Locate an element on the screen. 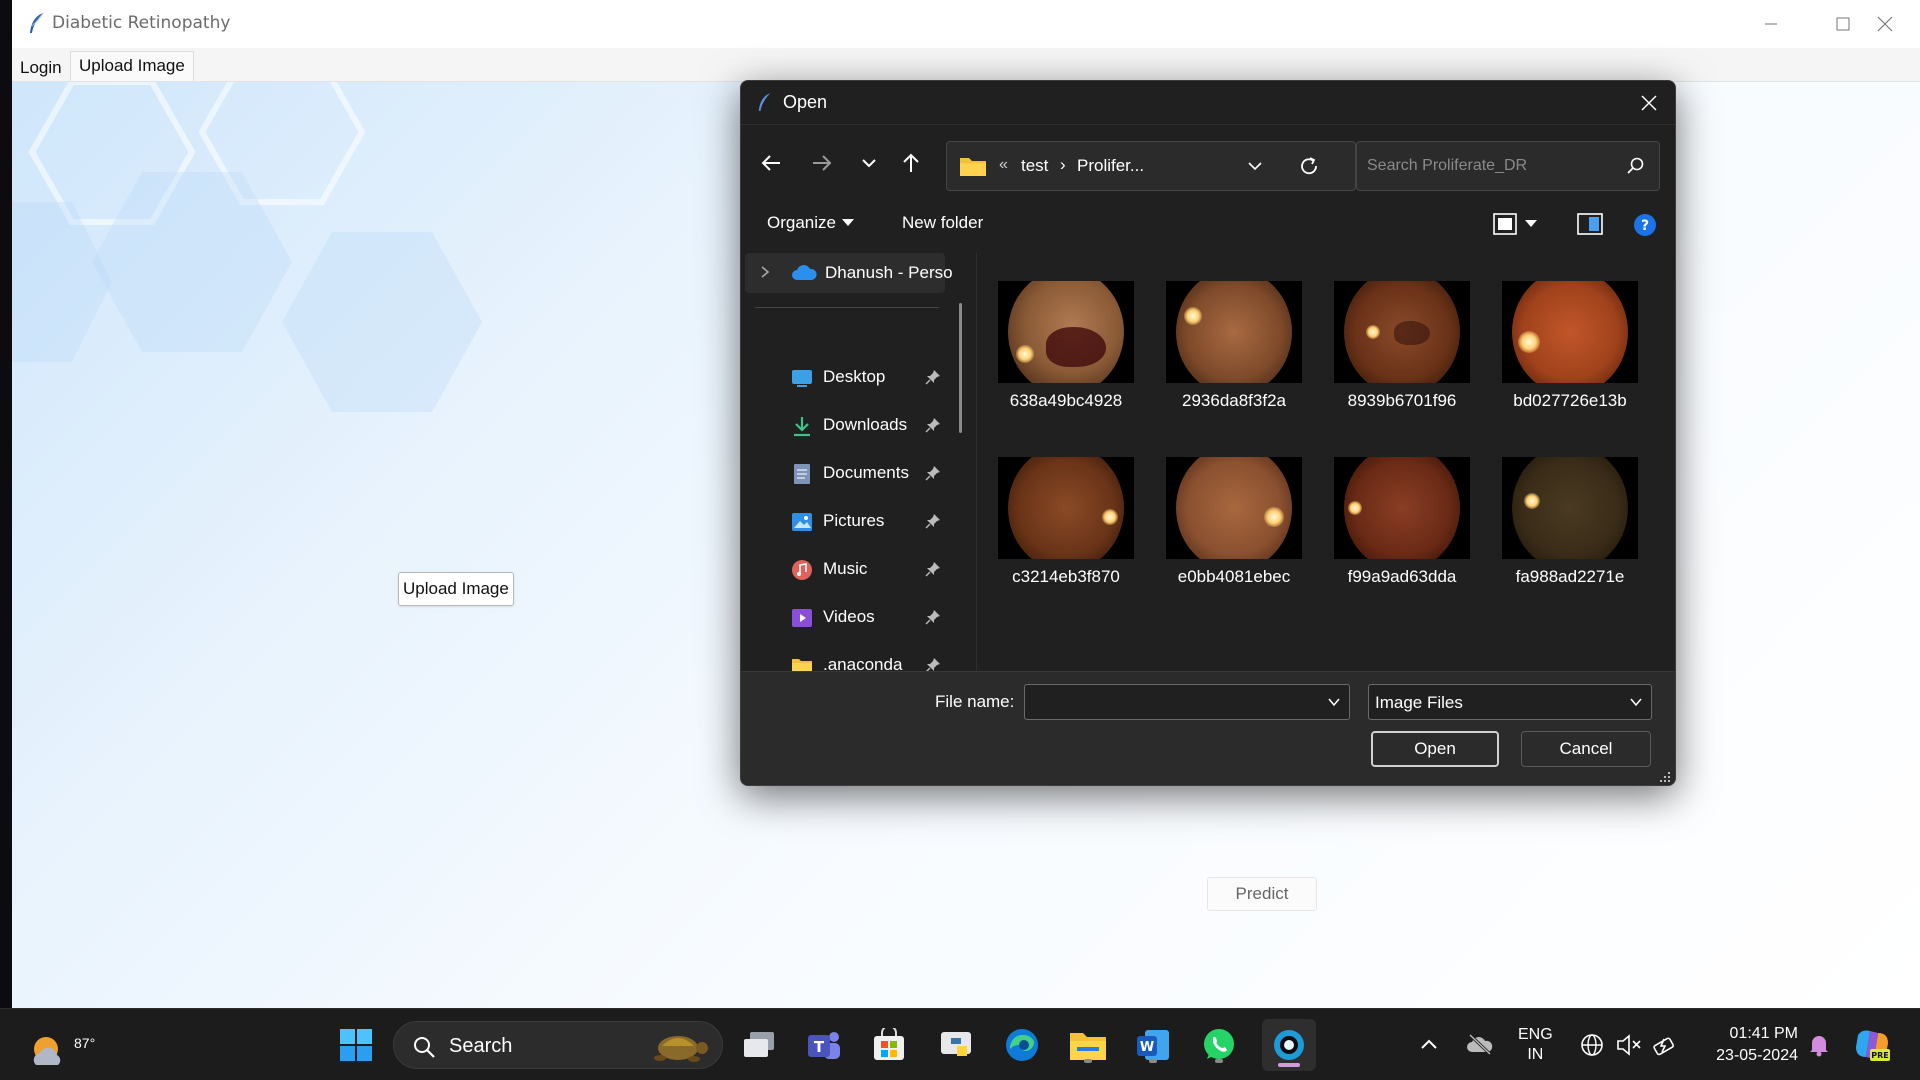  resize-grip-icon is located at coordinates (1665, 777).